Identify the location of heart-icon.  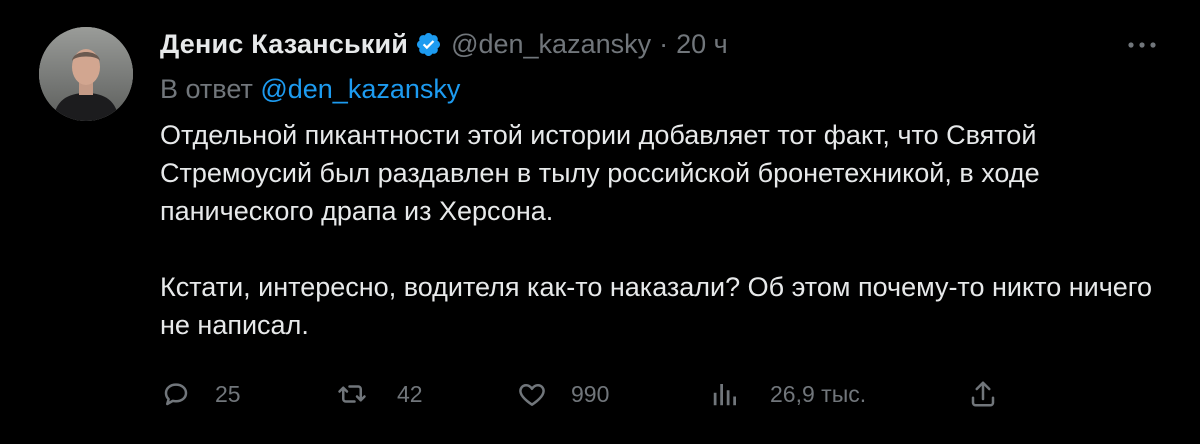
(532, 395).